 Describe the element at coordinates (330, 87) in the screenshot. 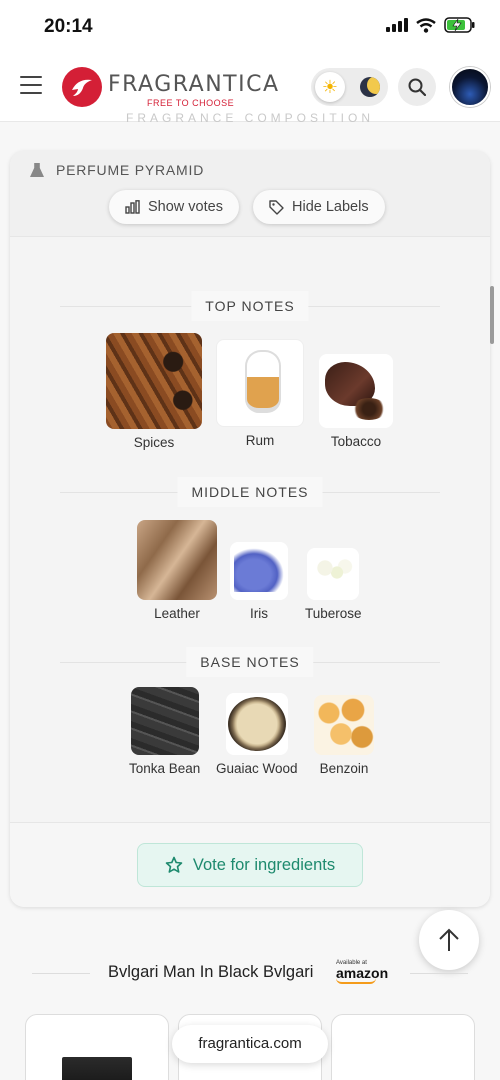

I see `sun-icon: ☀` at that location.